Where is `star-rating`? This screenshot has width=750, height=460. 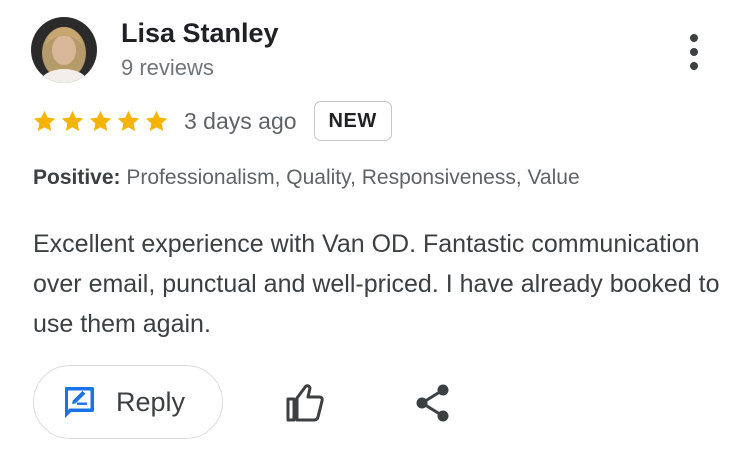
star-rating is located at coordinates (100, 121).